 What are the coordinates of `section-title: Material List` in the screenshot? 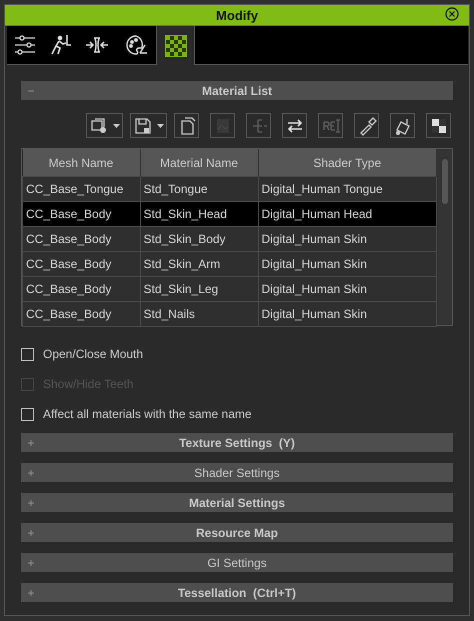 It's located at (237, 91).